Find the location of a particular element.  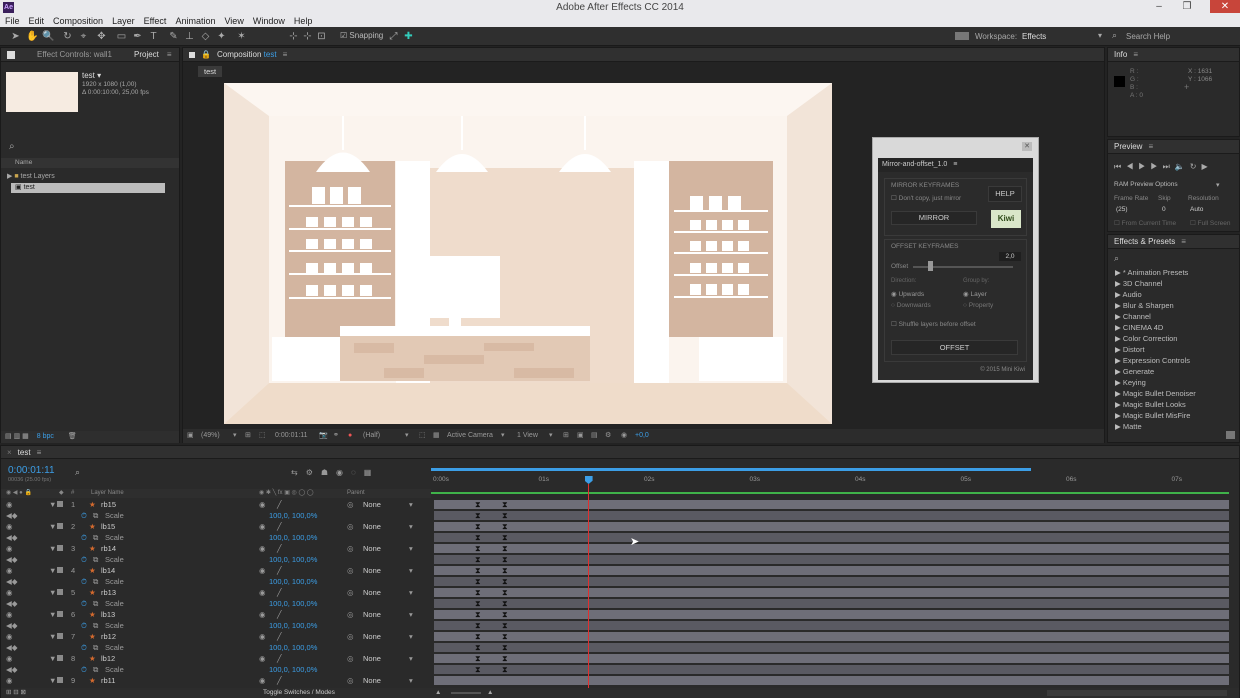

layer-name: rb15 is located at coordinates (108, 504).